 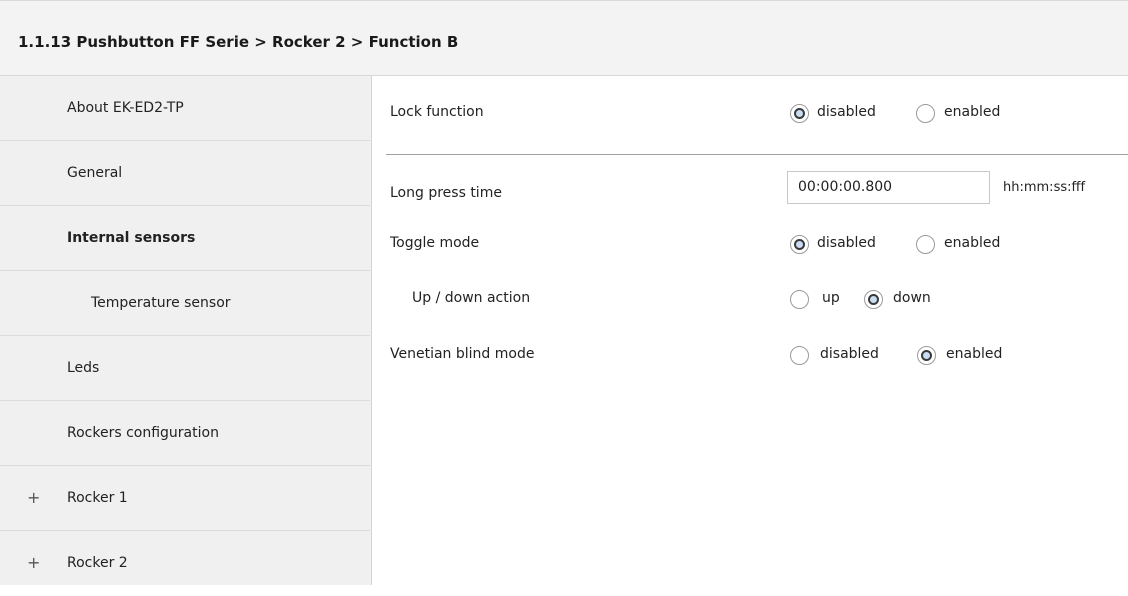 I want to click on up-down-action-down-radio, so click(x=873, y=299).